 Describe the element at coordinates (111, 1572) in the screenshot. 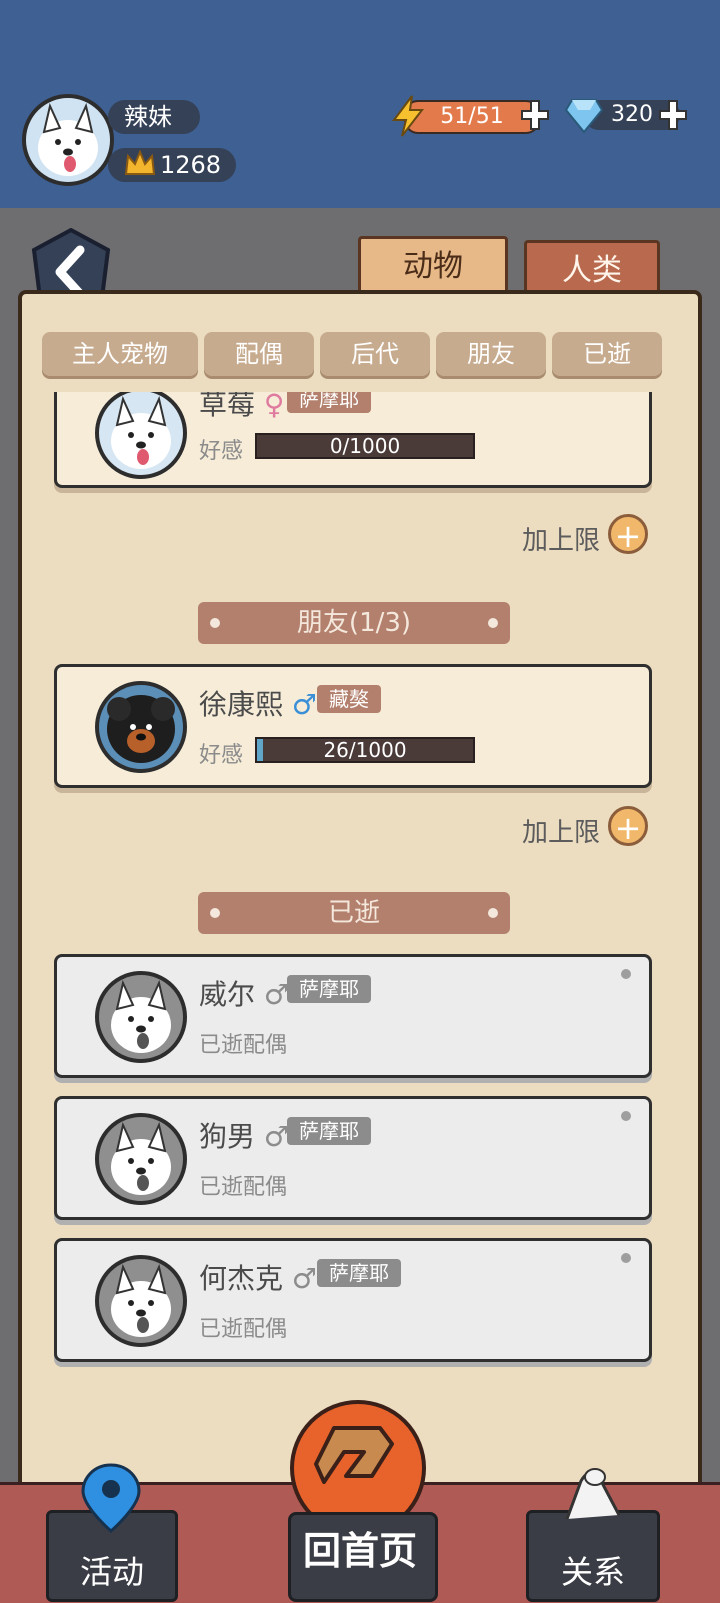

I see `nav-activity-label: 活动` at that location.